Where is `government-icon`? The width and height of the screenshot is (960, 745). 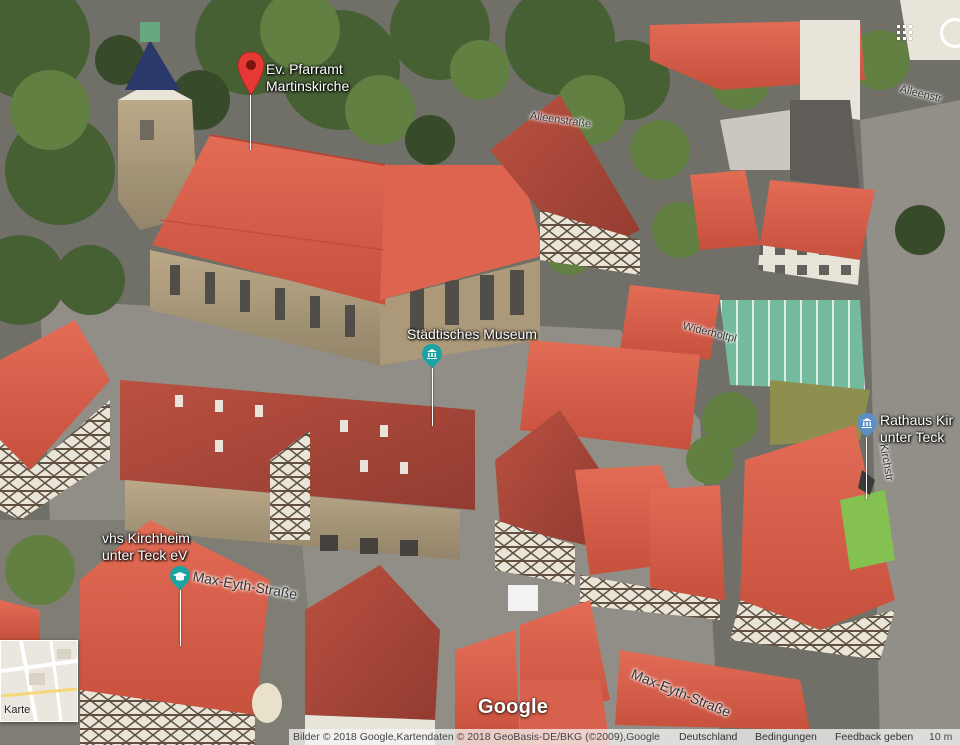 government-icon is located at coordinates (867, 425).